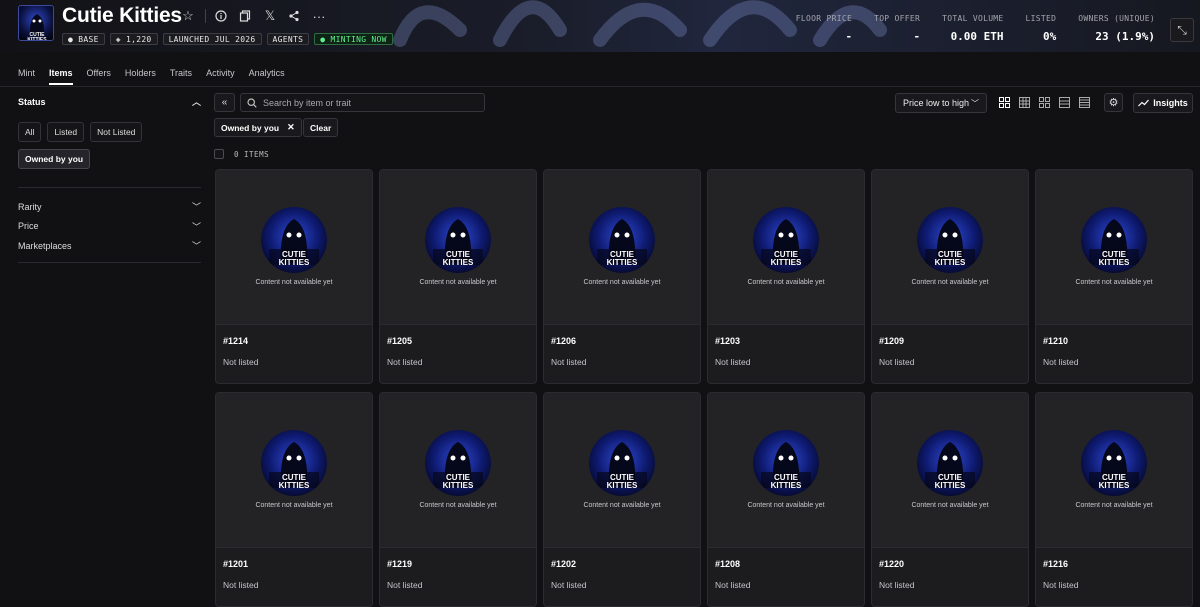 The height and width of the screenshot is (607, 1200). I want to click on sidebar-divider, so click(109, 262).